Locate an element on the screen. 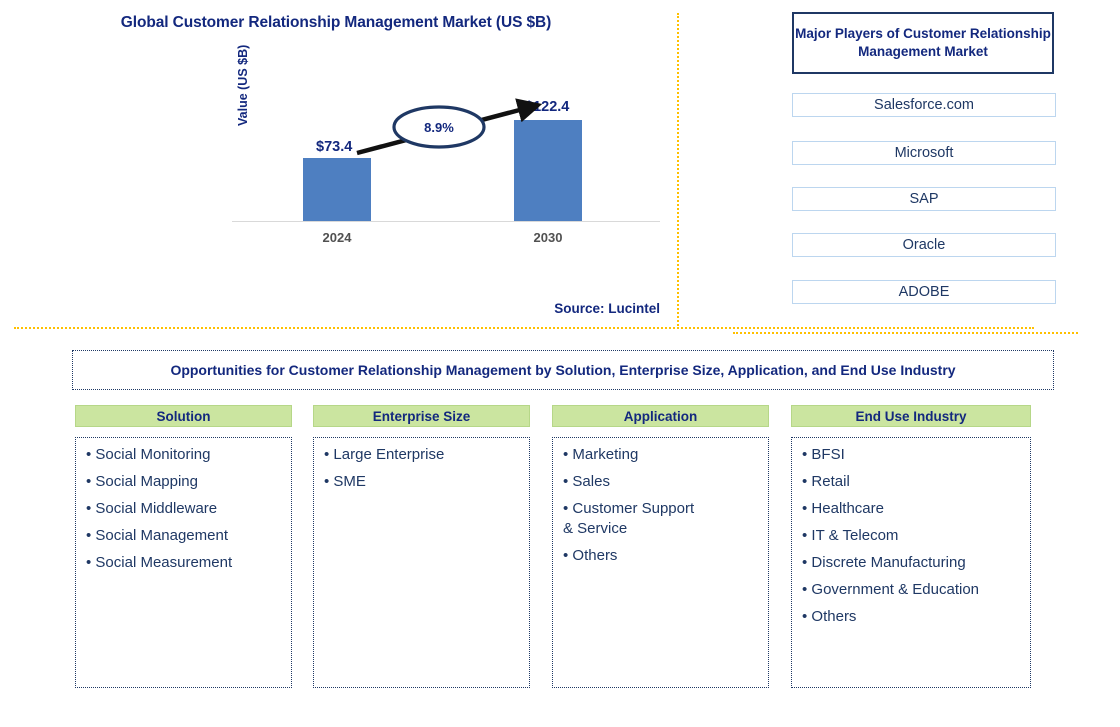 The width and height of the screenshot is (1120, 727). source-note: Source: Lucintel is located at coordinates (607, 308).